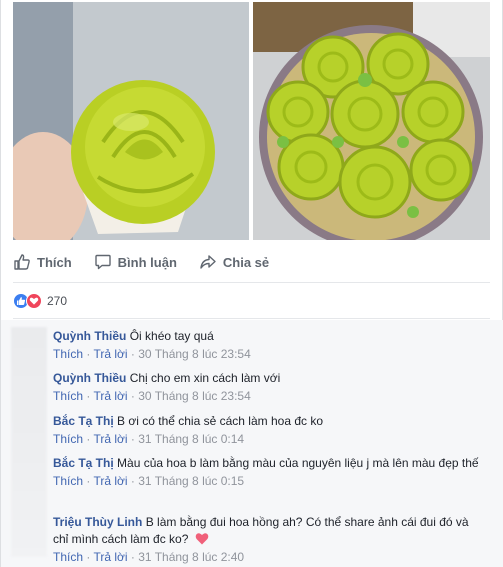 The width and height of the screenshot is (503, 567). Describe the element at coordinates (208, 262) in the screenshot. I see `share-arrow-icon` at that location.